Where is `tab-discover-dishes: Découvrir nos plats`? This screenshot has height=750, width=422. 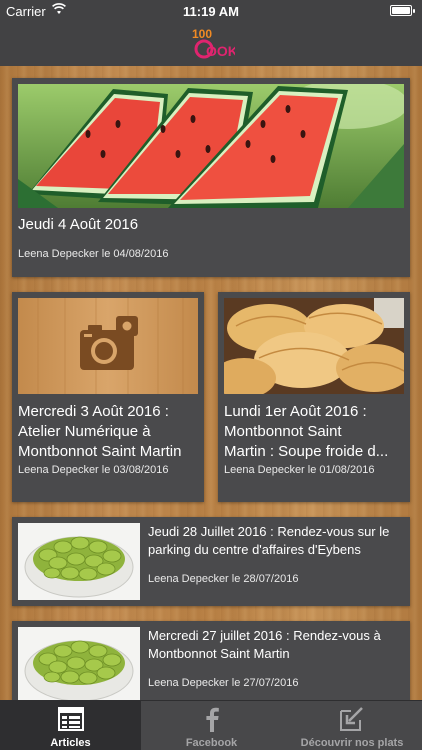 tab-discover-dishes: Découvrir nos plats is located at coordinates (352, 725).